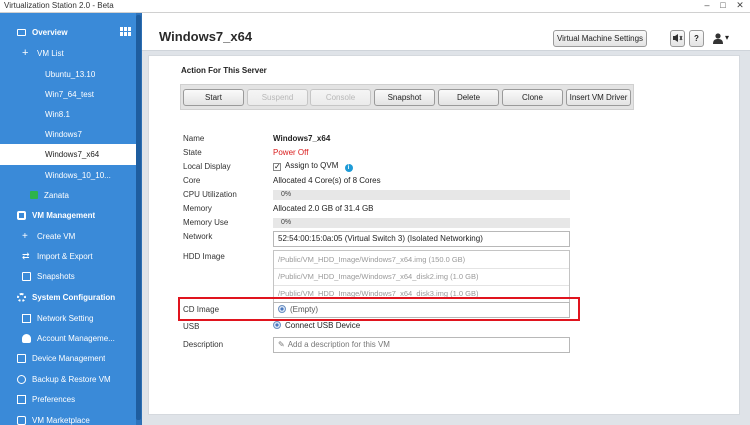  Describe the element at coordinates (197, 208) in the screenshot. I see `memory-label: Memory` at that location.